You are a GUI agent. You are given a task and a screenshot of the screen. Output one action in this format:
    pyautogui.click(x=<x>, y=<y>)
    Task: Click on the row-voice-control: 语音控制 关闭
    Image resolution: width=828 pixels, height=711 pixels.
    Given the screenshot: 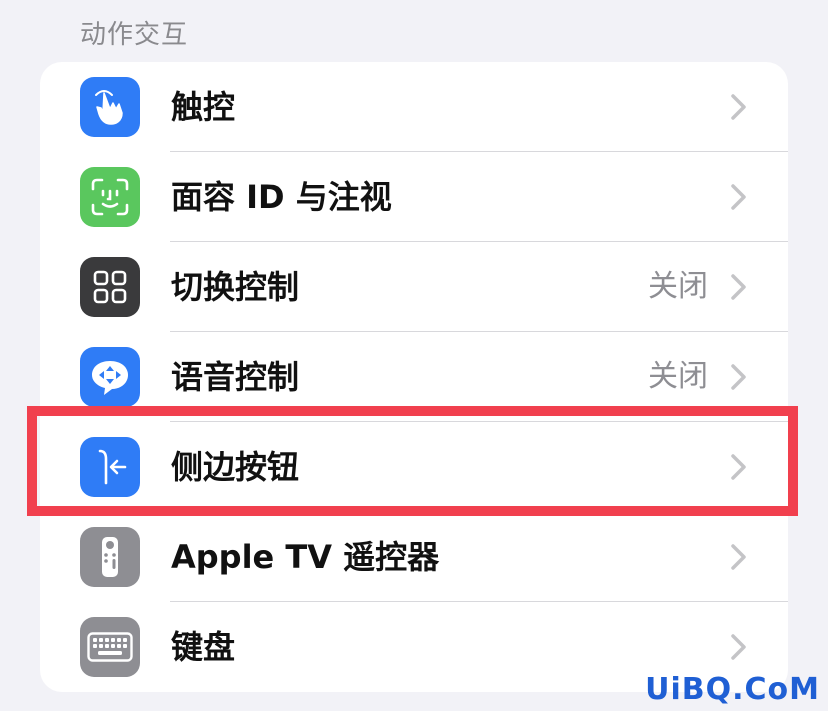 What is the action you would take?
    pyautogui.click(x=414, y=377)
    